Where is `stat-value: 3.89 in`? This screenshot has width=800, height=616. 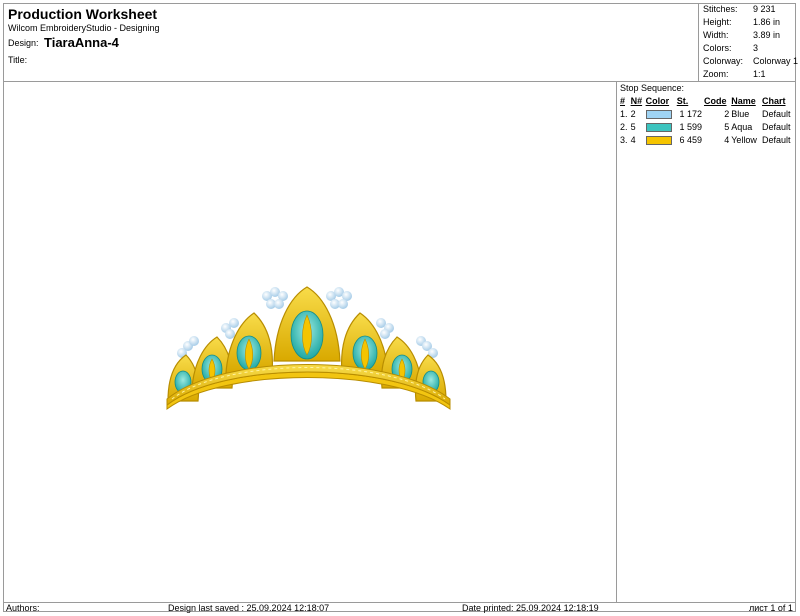
stat-value: 3.89 in is located at coordinates (767, 35).